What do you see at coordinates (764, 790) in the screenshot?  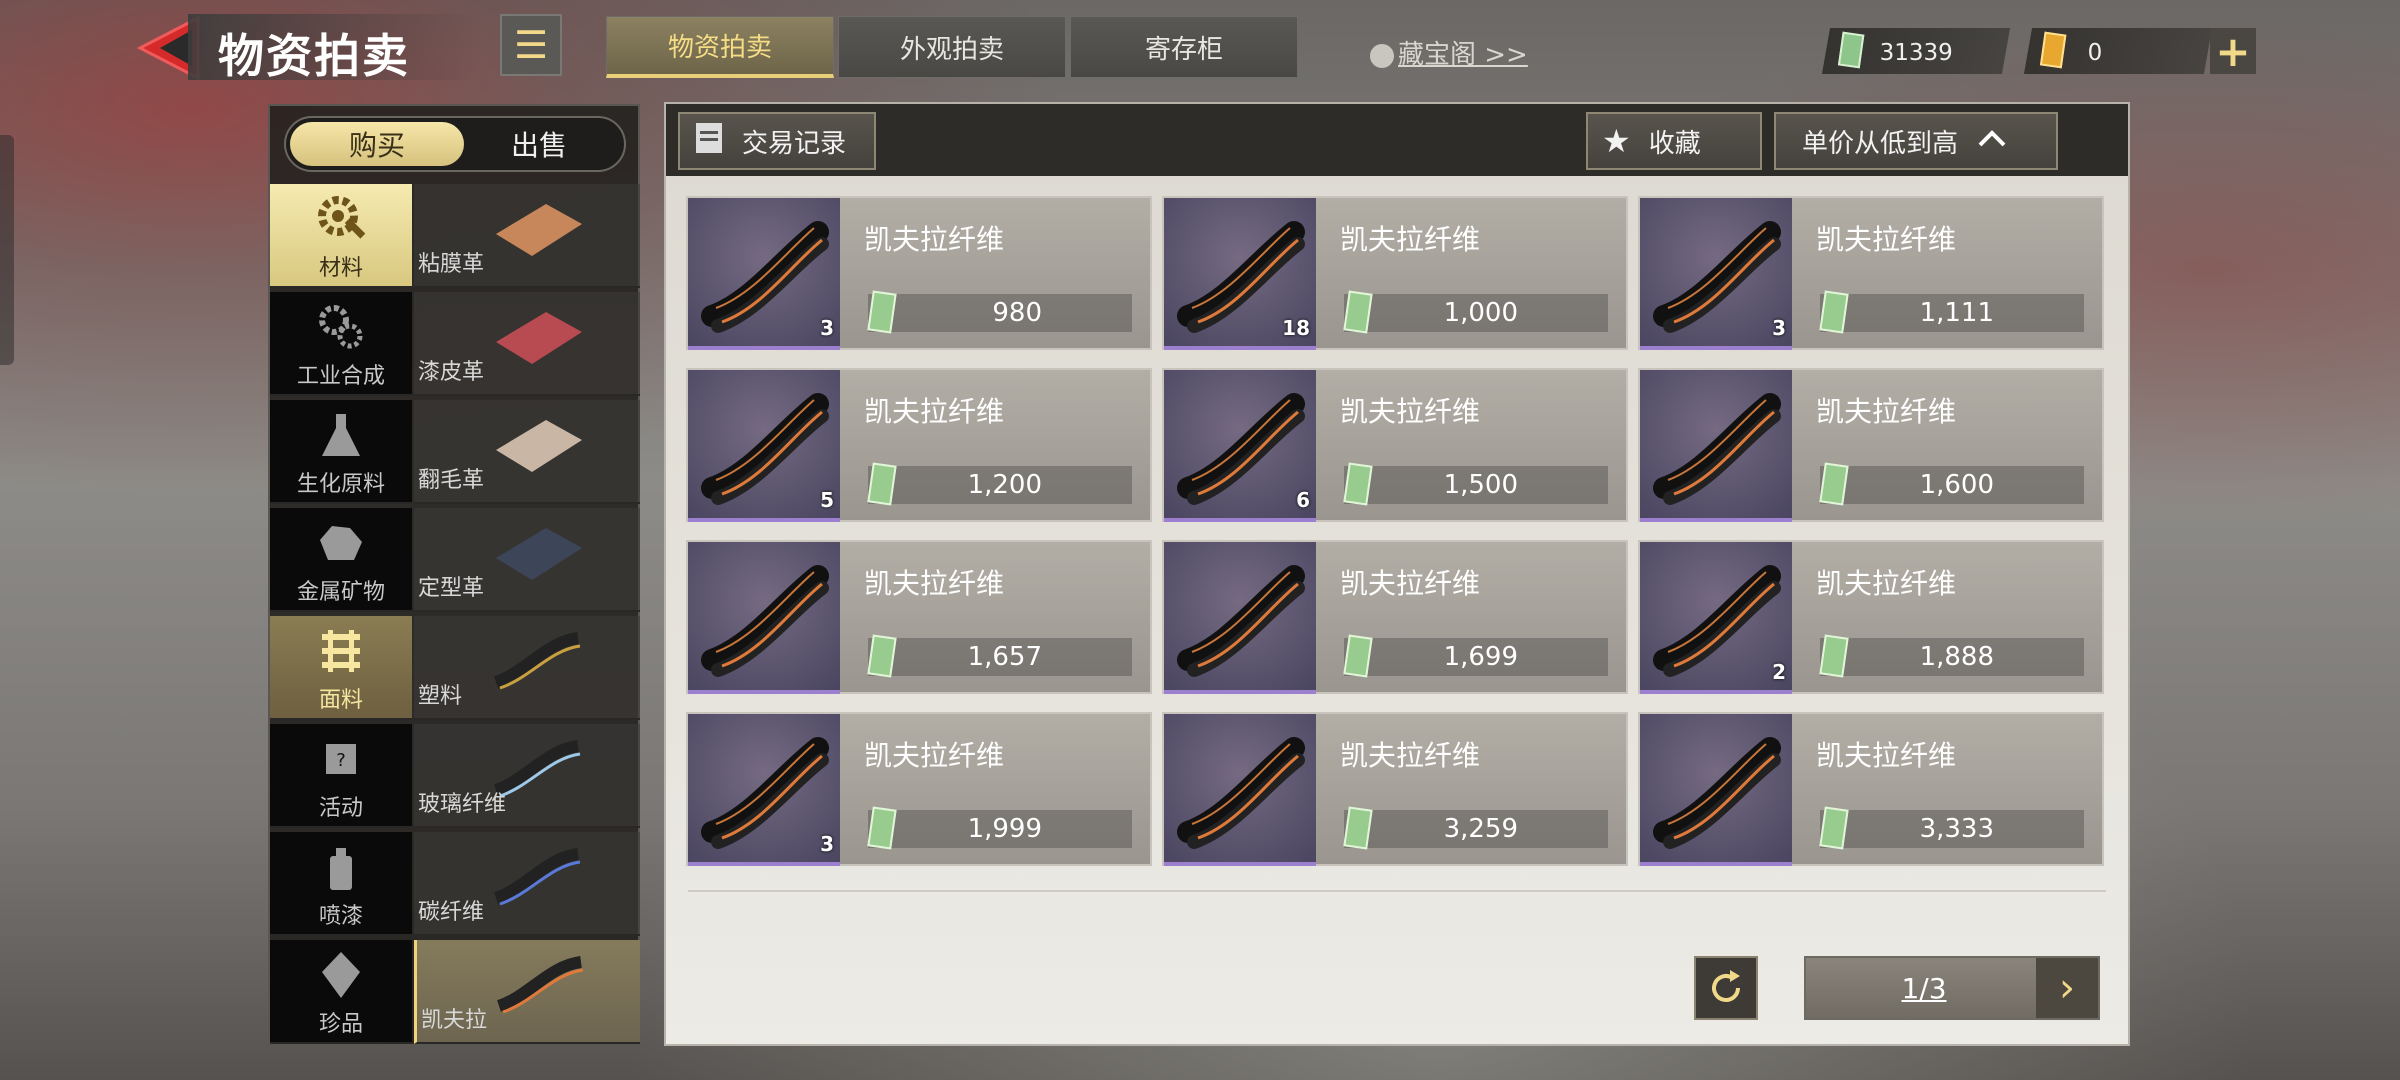 I see `item-thumbnail: 3` at bounding box center [764, 790].